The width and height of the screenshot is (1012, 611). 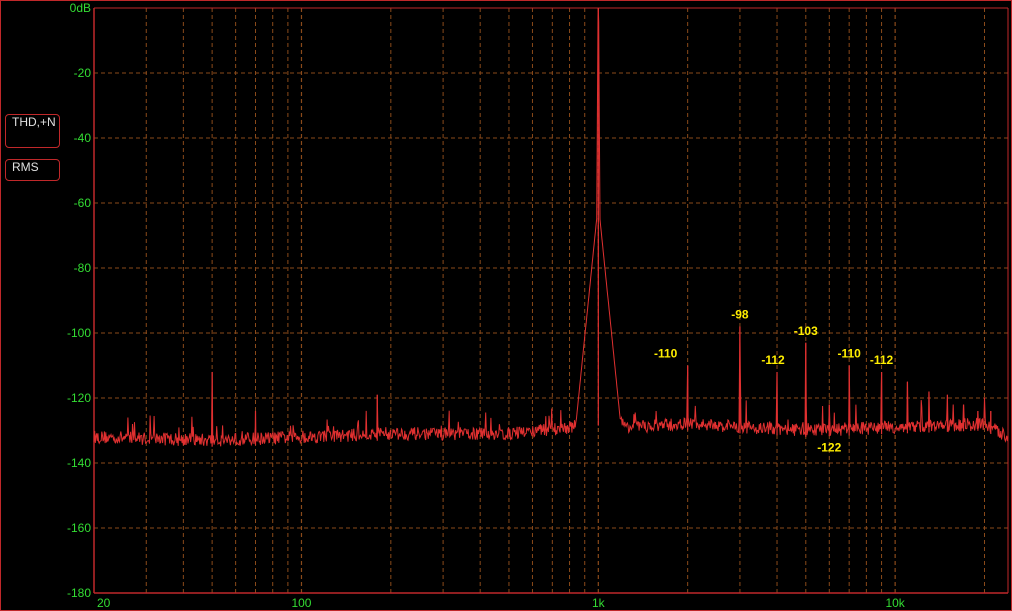 What do you see at coordinates (79, 463) in the screenshot?
I see `y-tick-label: -140` at bounding box center [79, 463].